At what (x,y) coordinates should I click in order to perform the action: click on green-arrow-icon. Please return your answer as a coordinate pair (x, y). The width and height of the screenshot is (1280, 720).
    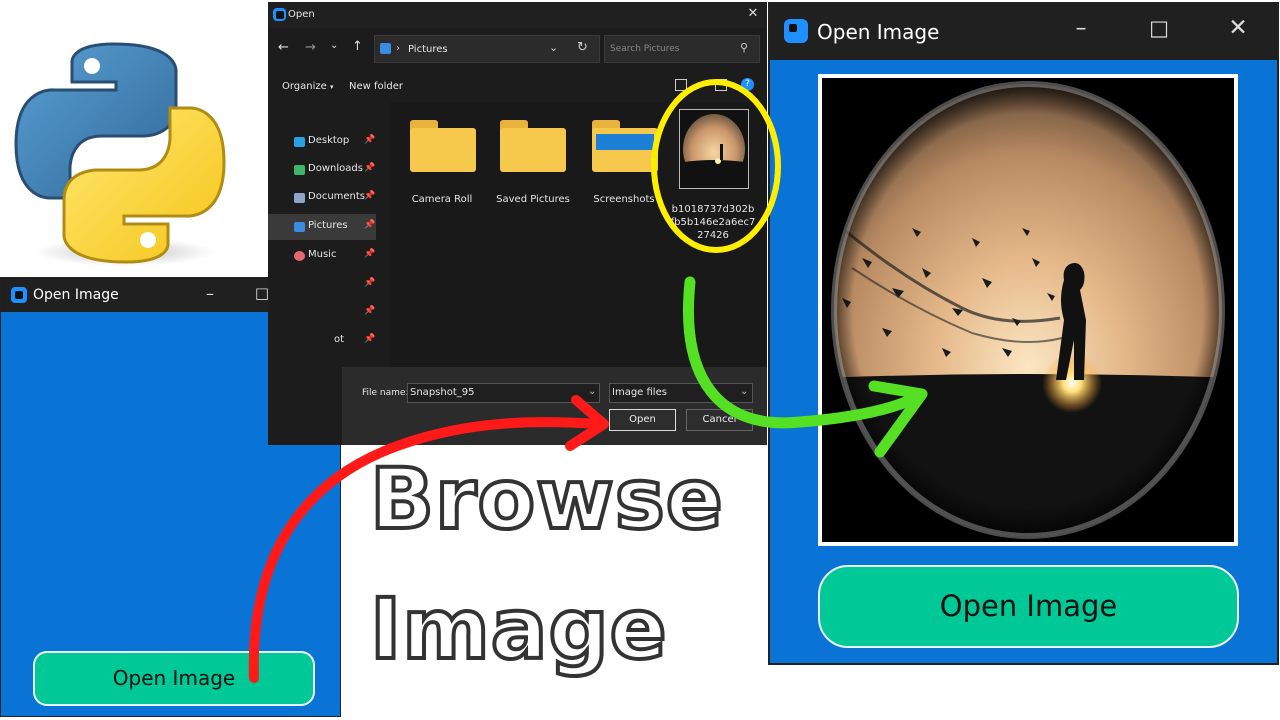
    Looking at the image, I should click on (802, 352).